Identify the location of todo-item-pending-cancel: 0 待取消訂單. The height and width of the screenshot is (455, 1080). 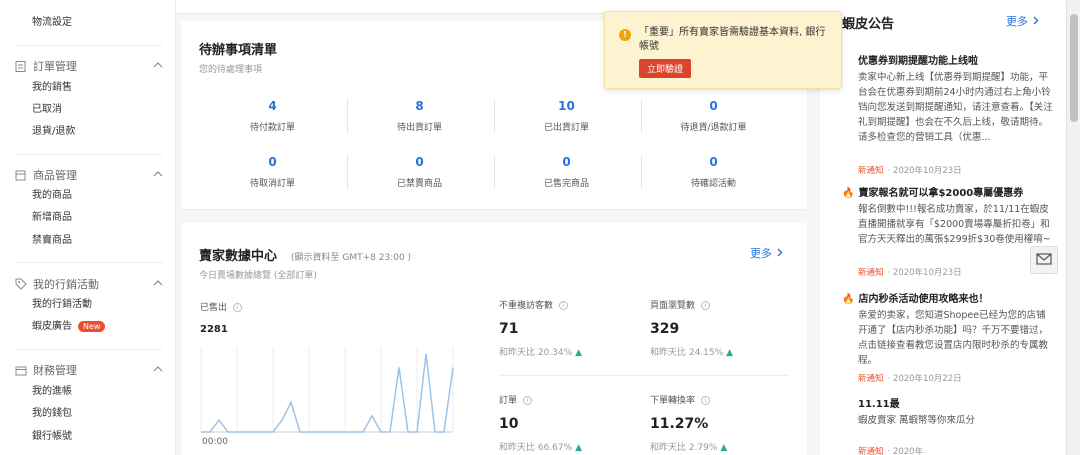
(272, 172).